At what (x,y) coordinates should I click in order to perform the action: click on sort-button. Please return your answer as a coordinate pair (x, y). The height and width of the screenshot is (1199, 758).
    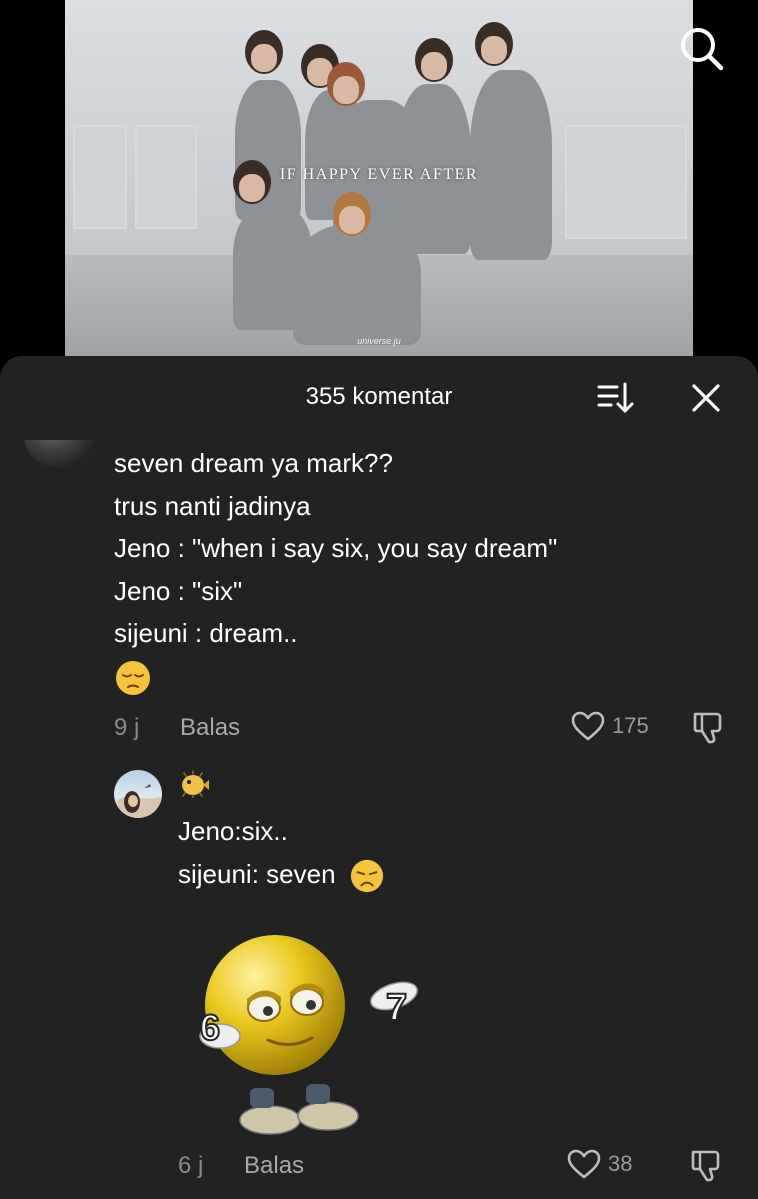
    Looking at the image, I should click on (616, 398).